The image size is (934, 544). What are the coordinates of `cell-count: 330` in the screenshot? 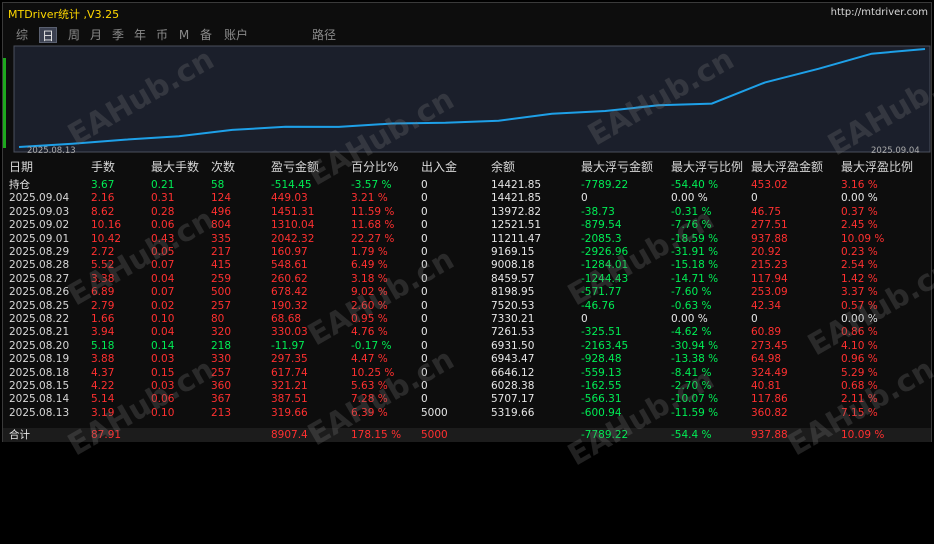 It's located at (221, 359).